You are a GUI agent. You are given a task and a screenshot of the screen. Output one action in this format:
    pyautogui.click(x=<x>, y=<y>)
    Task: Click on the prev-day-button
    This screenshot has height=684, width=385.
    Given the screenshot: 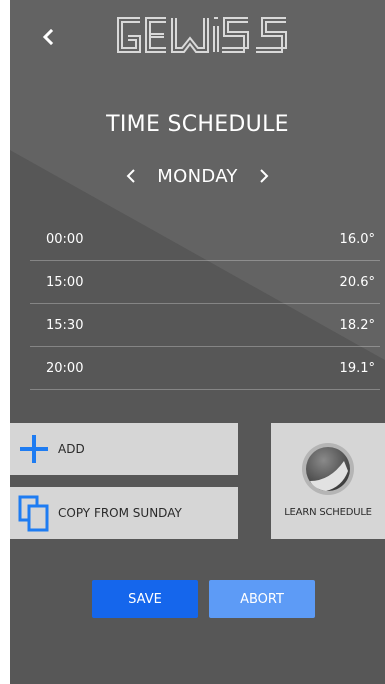 What is the action you would take?
    pyautogui.click(x=131, y=176)
    